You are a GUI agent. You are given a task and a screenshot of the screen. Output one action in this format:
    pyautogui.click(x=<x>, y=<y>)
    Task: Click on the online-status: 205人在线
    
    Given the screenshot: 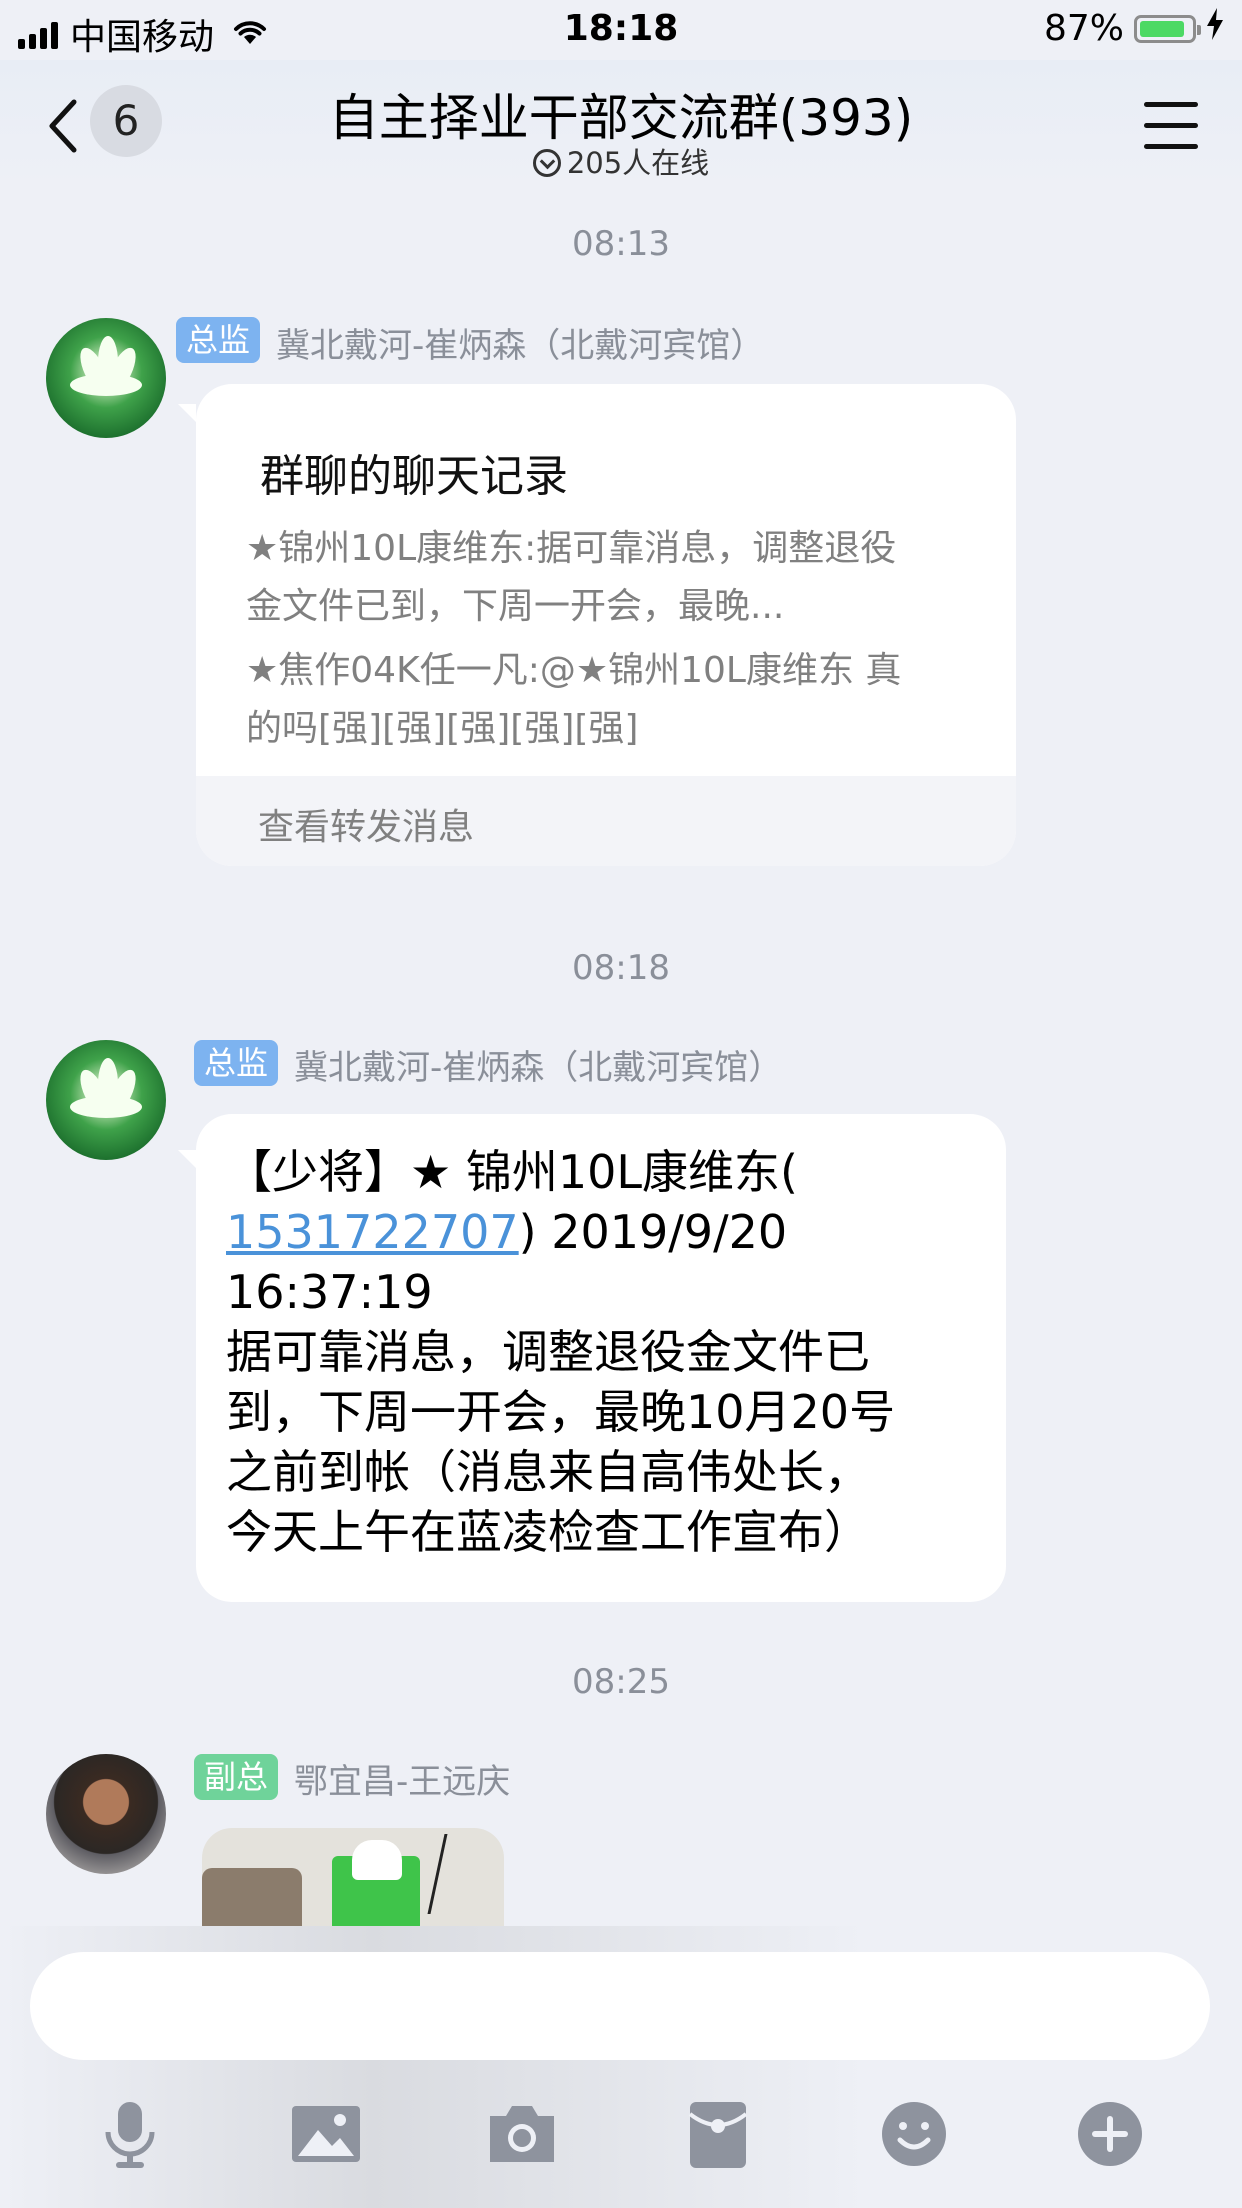 What is the action you would take?
    pyautogui.click(x=621, y=161)
    